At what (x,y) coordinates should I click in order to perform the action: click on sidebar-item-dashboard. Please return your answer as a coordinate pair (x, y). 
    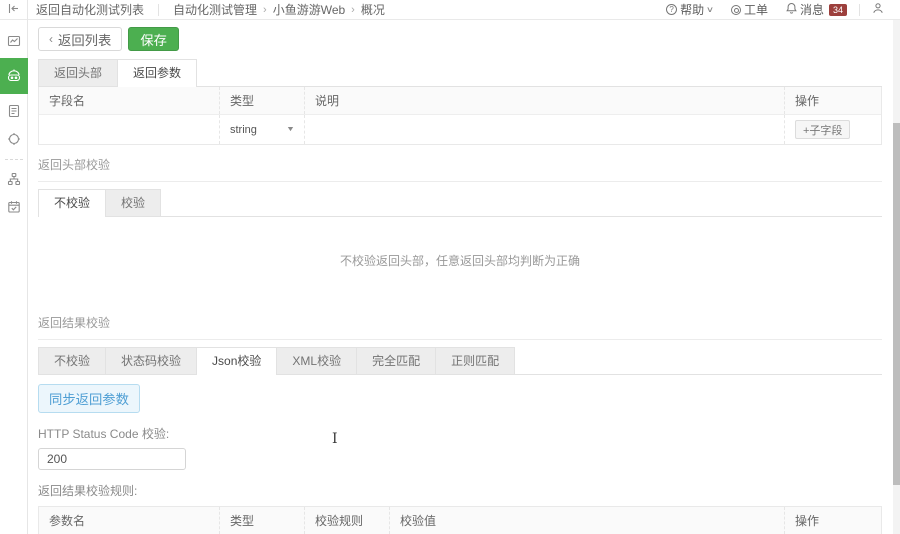
    Looking at the image, I should click on (14, 41).